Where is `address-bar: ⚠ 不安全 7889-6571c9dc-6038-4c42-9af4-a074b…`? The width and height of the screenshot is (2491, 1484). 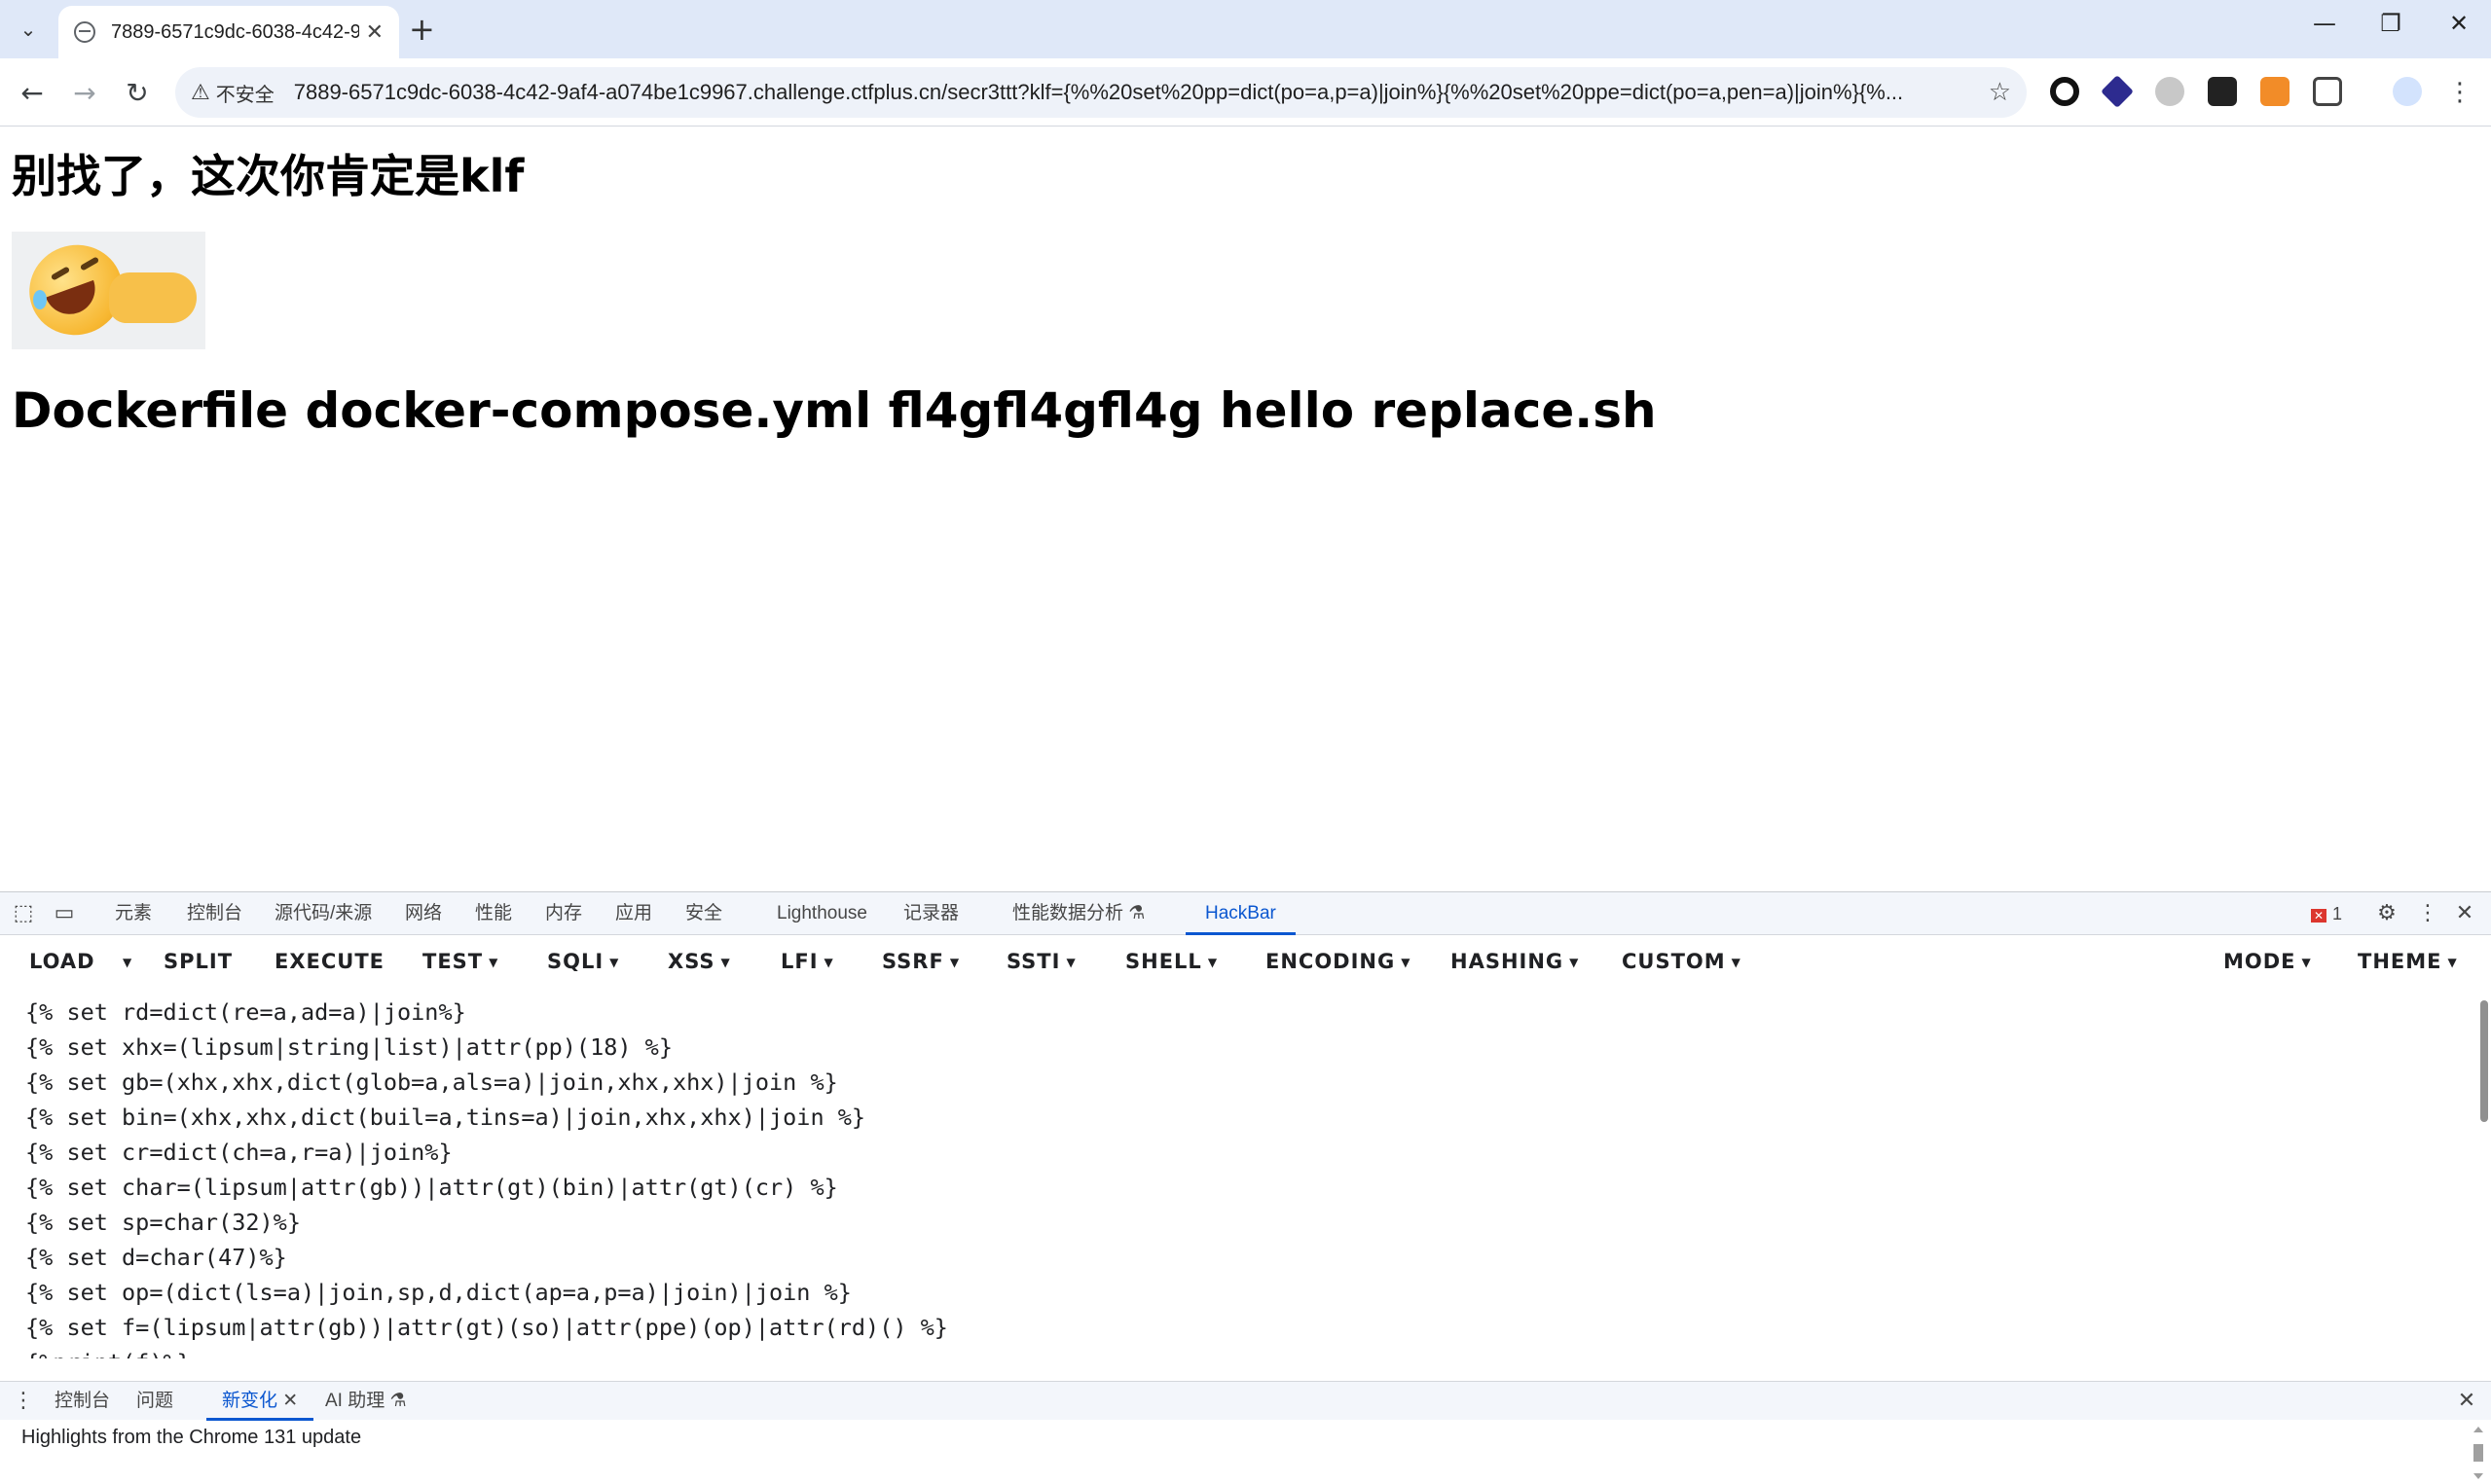 address-bar: ⚠ 不安全 7889-6571c9dc-6038-4c42-9af4-a074b… is located at coordinates (1101, 93).